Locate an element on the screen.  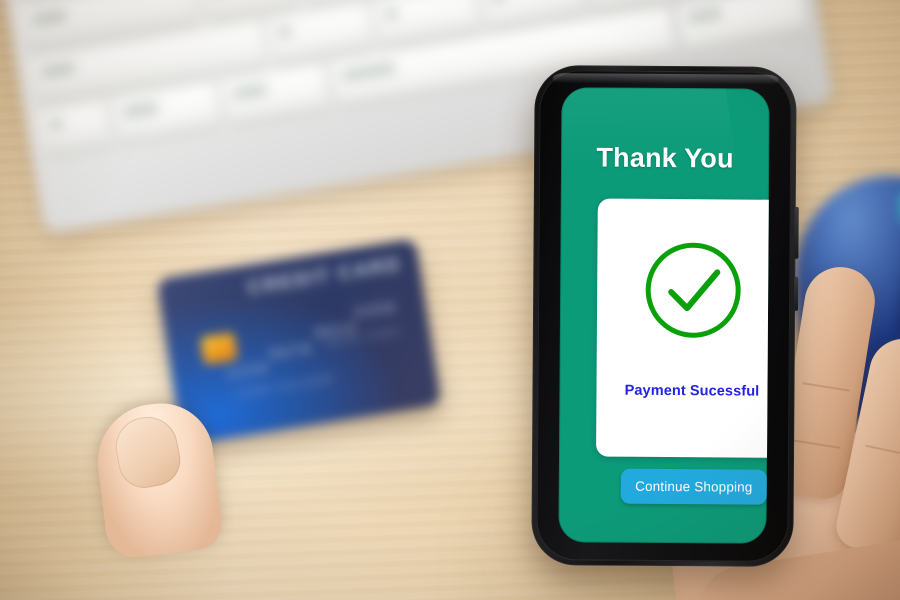
payment-status-text: Payment Sucessful is located at coordinates (692, 391).